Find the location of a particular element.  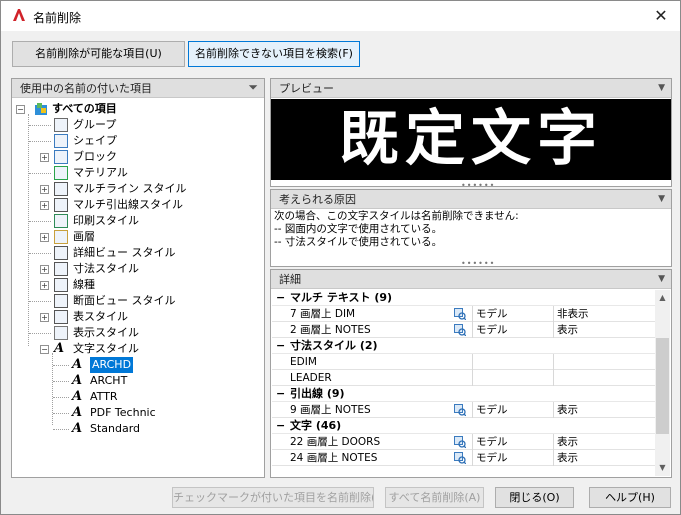

tree-item-detailview: 詳細ビュー スタイル is located at coordinates (139, 253).